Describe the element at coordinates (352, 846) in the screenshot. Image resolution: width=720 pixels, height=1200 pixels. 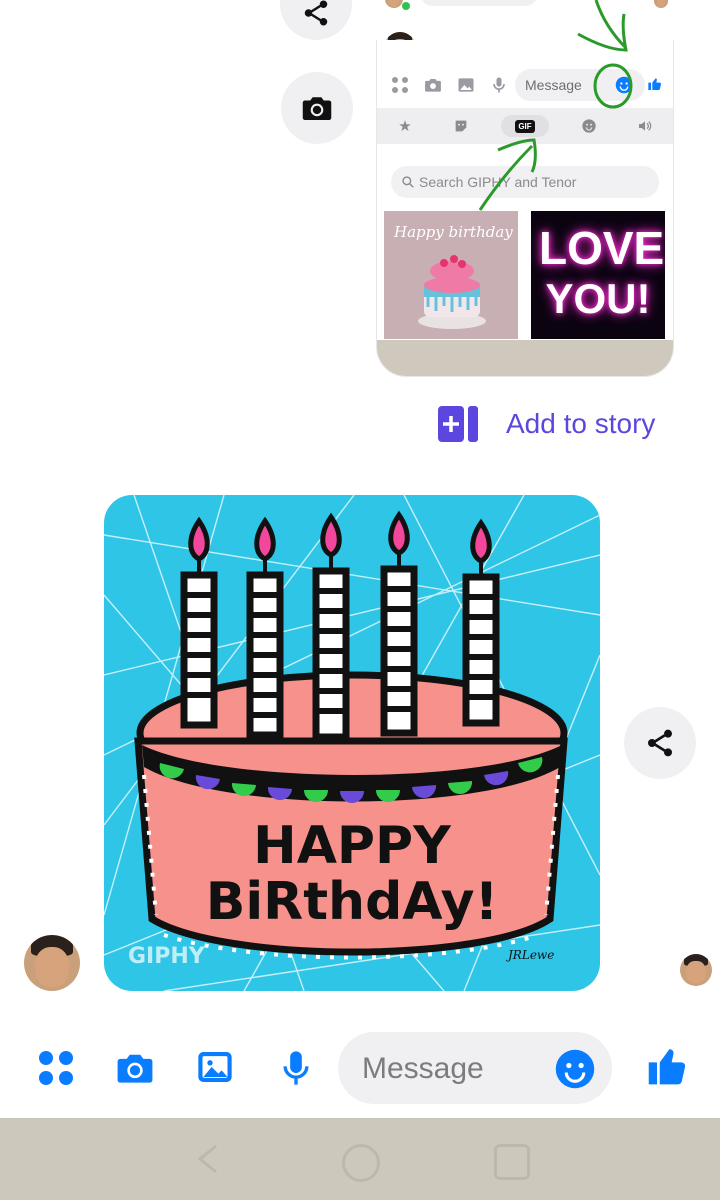
I see `cake-text-happy: HAPPY` at that location.